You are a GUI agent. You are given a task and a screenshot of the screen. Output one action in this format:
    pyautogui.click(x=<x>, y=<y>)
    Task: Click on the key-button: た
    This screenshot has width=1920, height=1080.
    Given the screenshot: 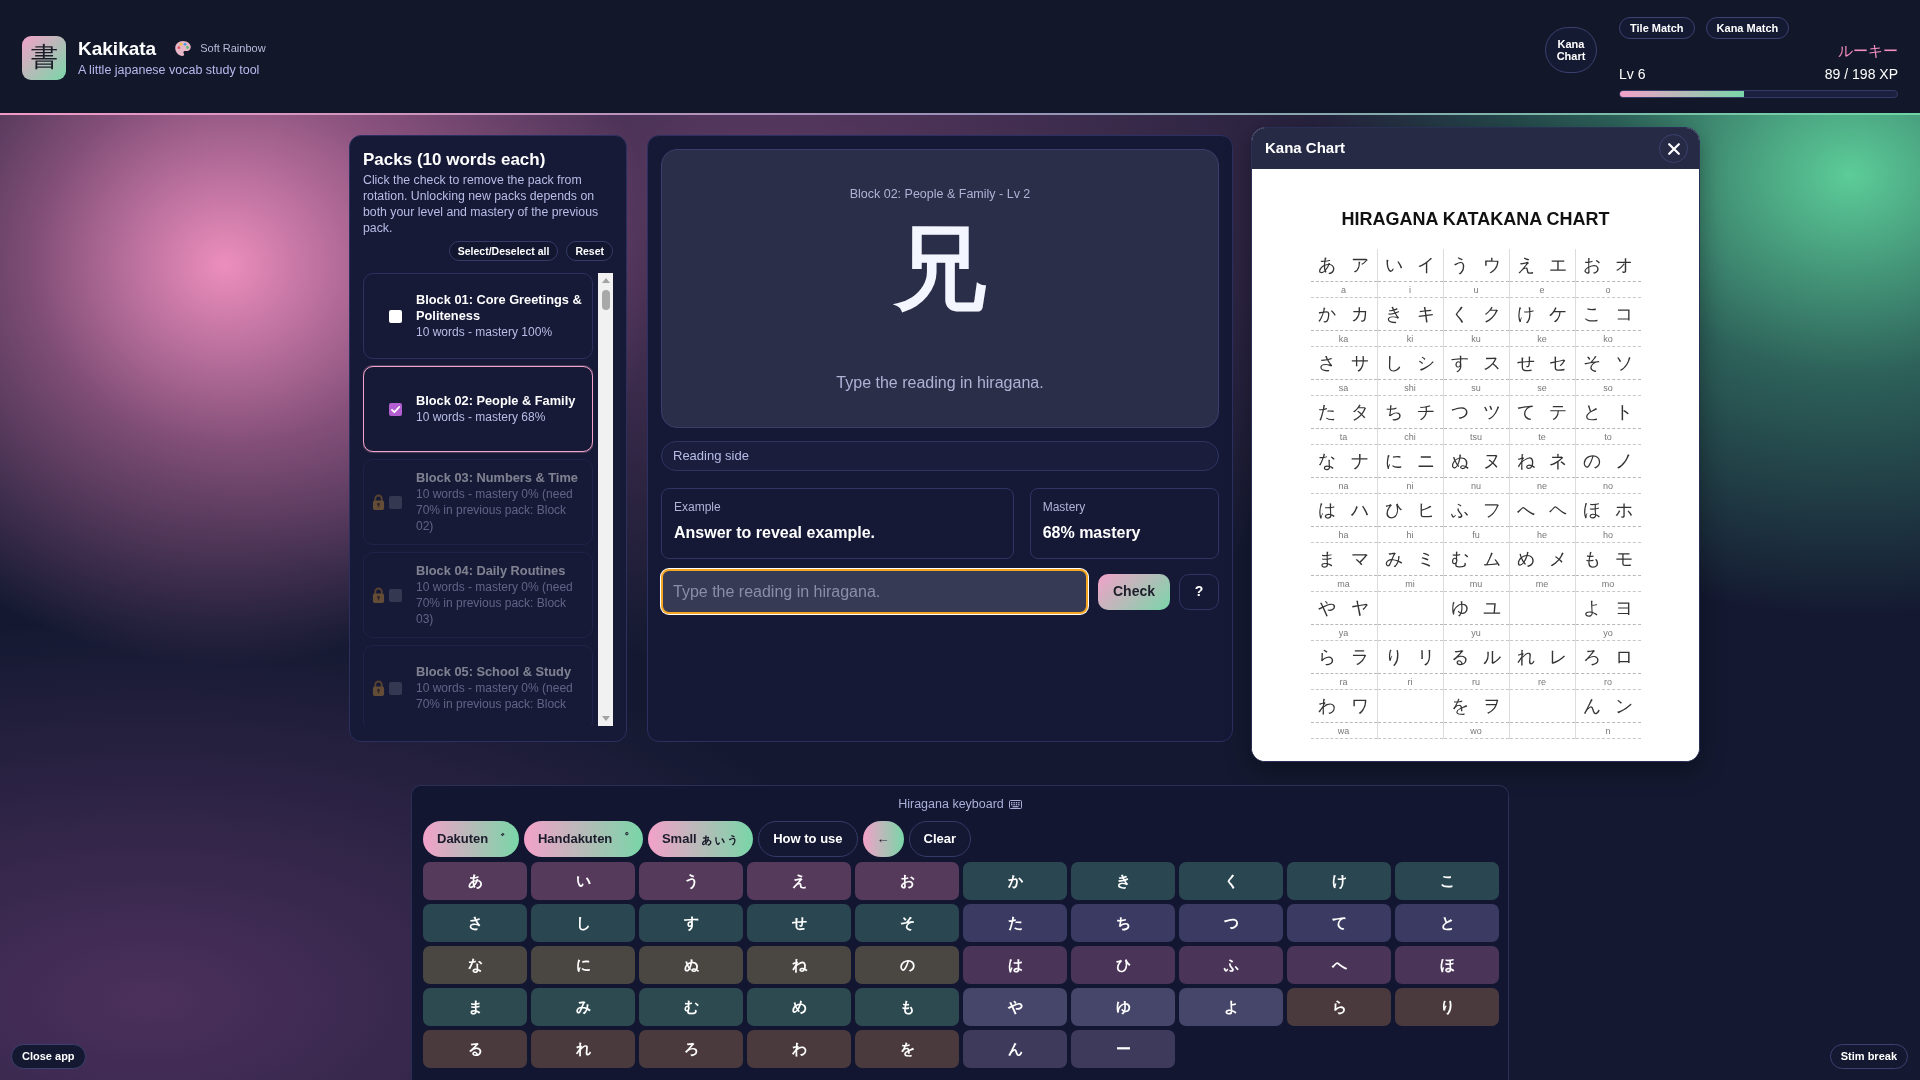 What is the action you would take?
    pyautogui.click(x=1015, y=923)
    